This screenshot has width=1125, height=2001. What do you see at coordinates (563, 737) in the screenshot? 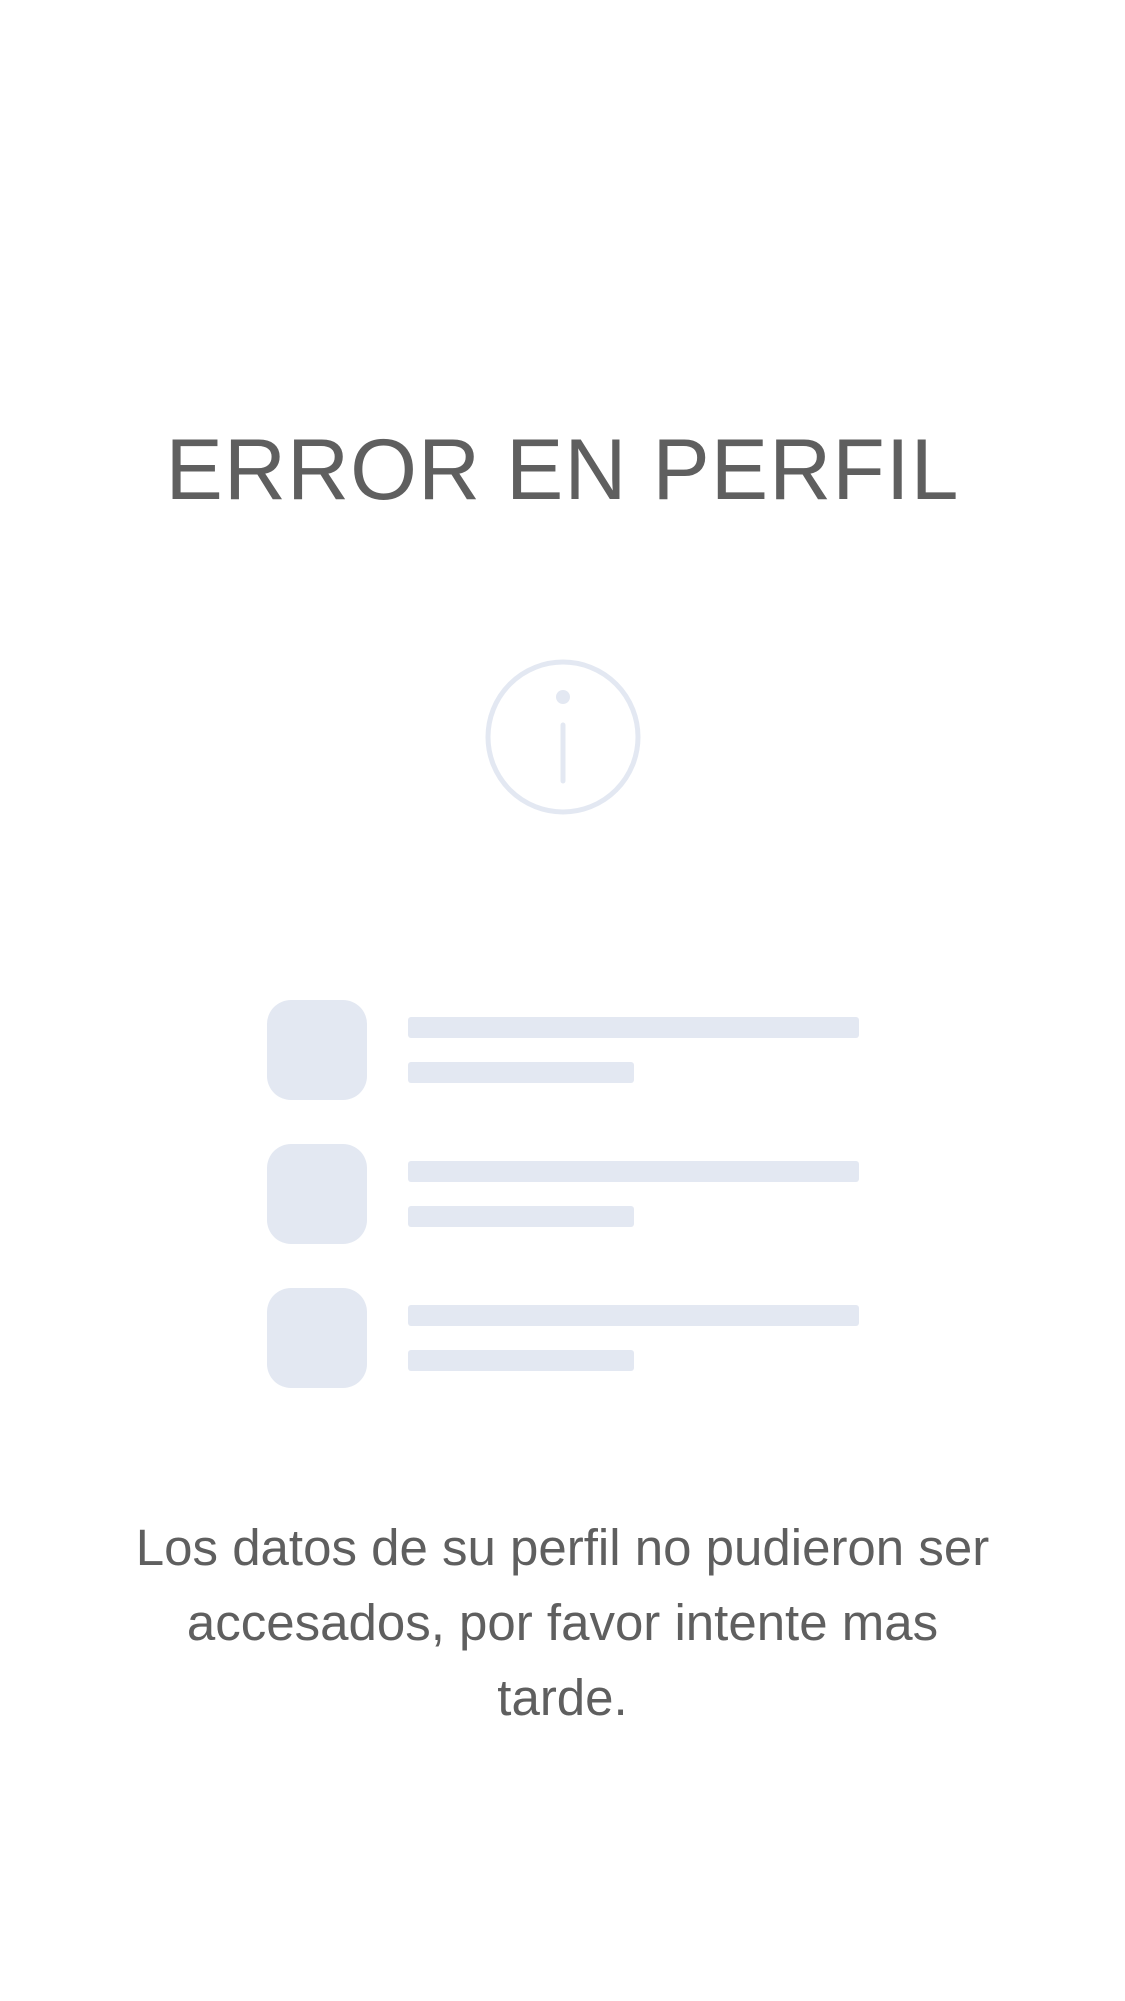
I see `info-icon` at bounding box center [563, 737].